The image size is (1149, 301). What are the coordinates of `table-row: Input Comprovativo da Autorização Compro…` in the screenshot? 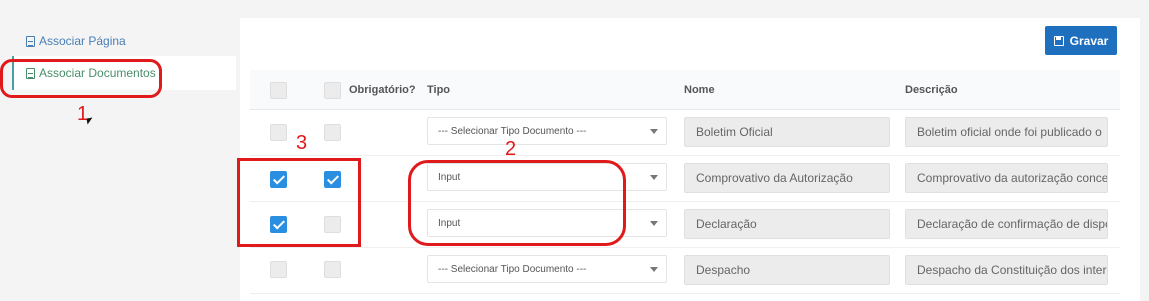 It's located at (685, 179).